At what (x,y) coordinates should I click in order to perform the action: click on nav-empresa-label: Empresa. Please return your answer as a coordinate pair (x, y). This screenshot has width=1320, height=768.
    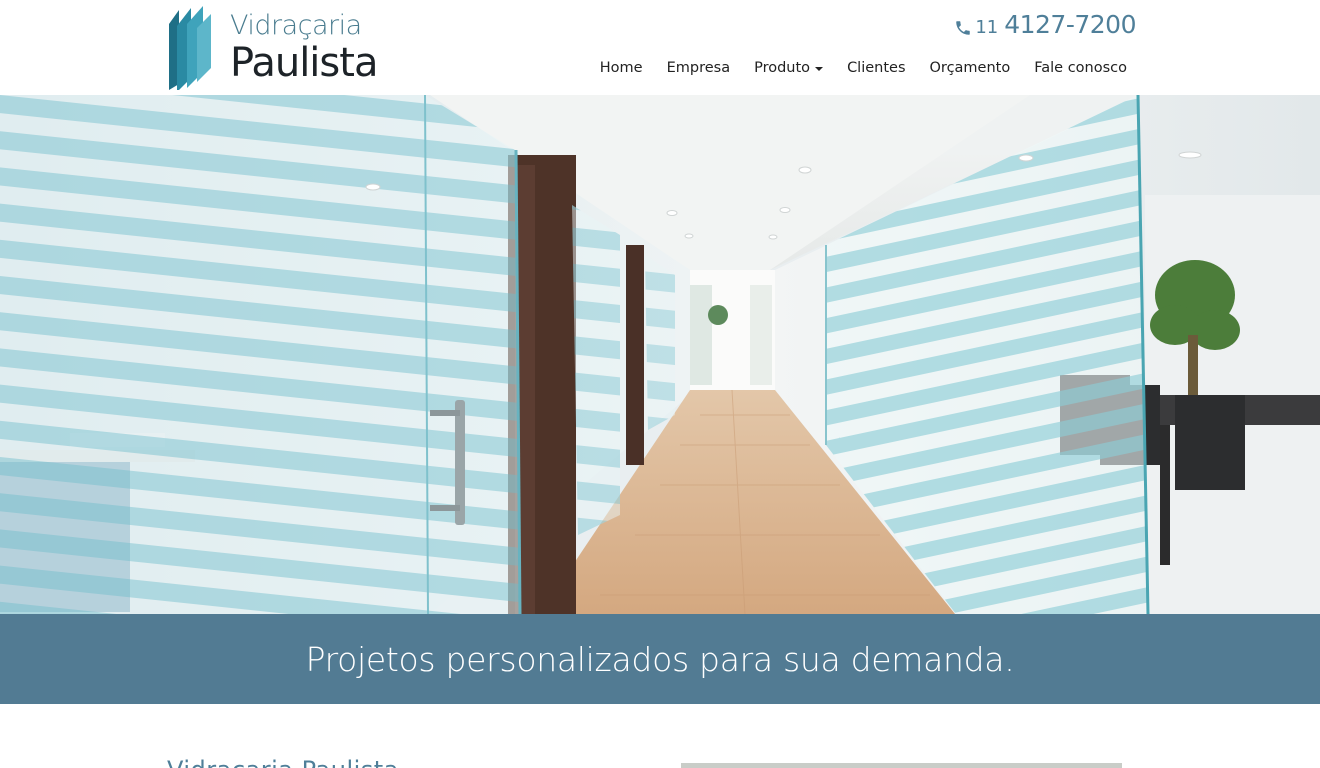
    Looking at the image, I should click on (698, 68).